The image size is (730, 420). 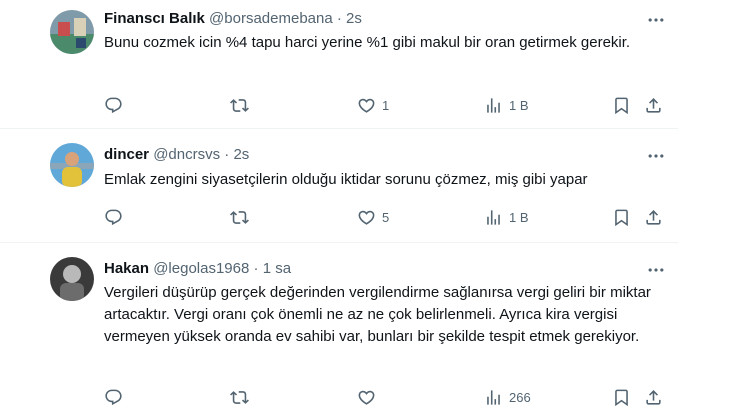 I want to click on author-handle: @borsademebana, so click(x=271, y=18).